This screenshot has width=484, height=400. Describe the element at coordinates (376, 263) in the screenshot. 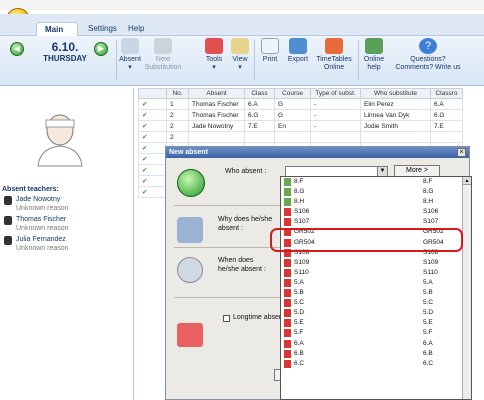

I see `list-item: S109 S109` at that location.